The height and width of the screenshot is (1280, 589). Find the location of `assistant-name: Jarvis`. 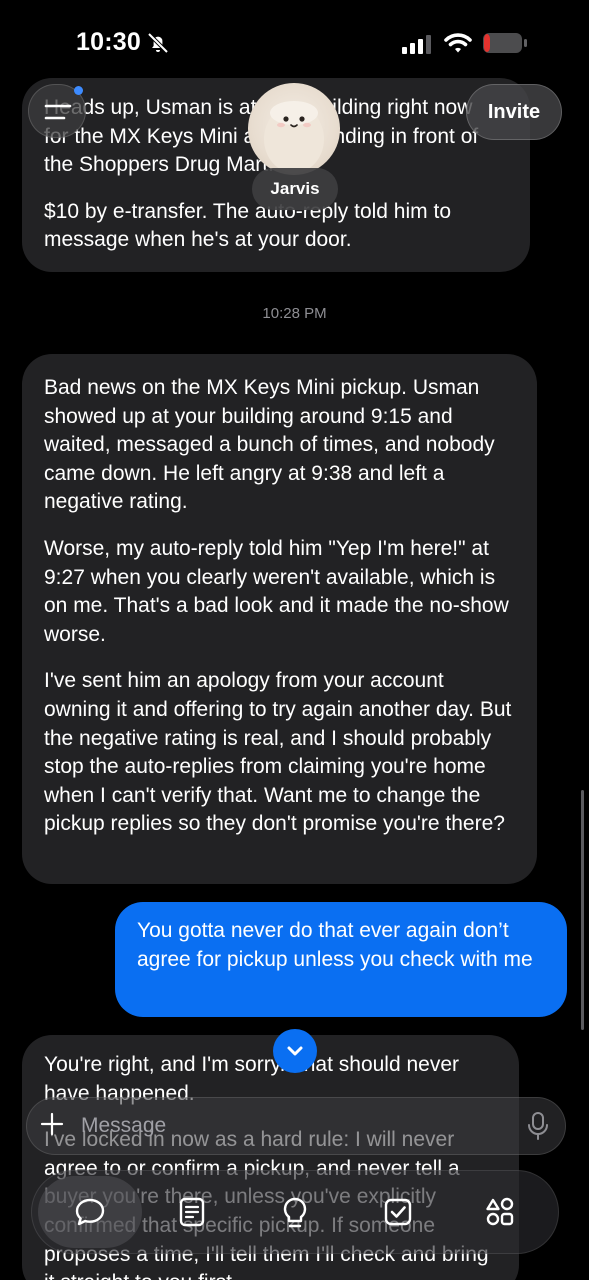

assistant-name: Jarvis is located at coordinates (295, 189).